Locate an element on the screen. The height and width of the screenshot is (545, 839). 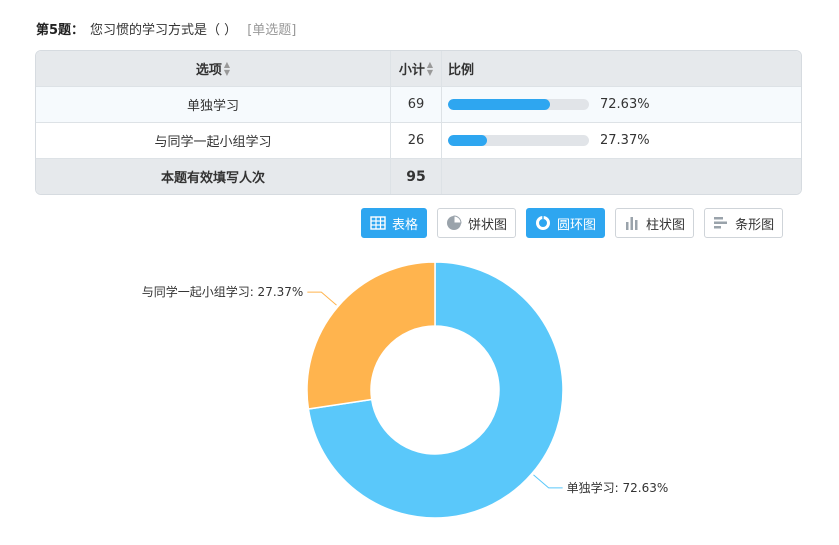
bar-chart-icon is located at coordinates (721, 223).